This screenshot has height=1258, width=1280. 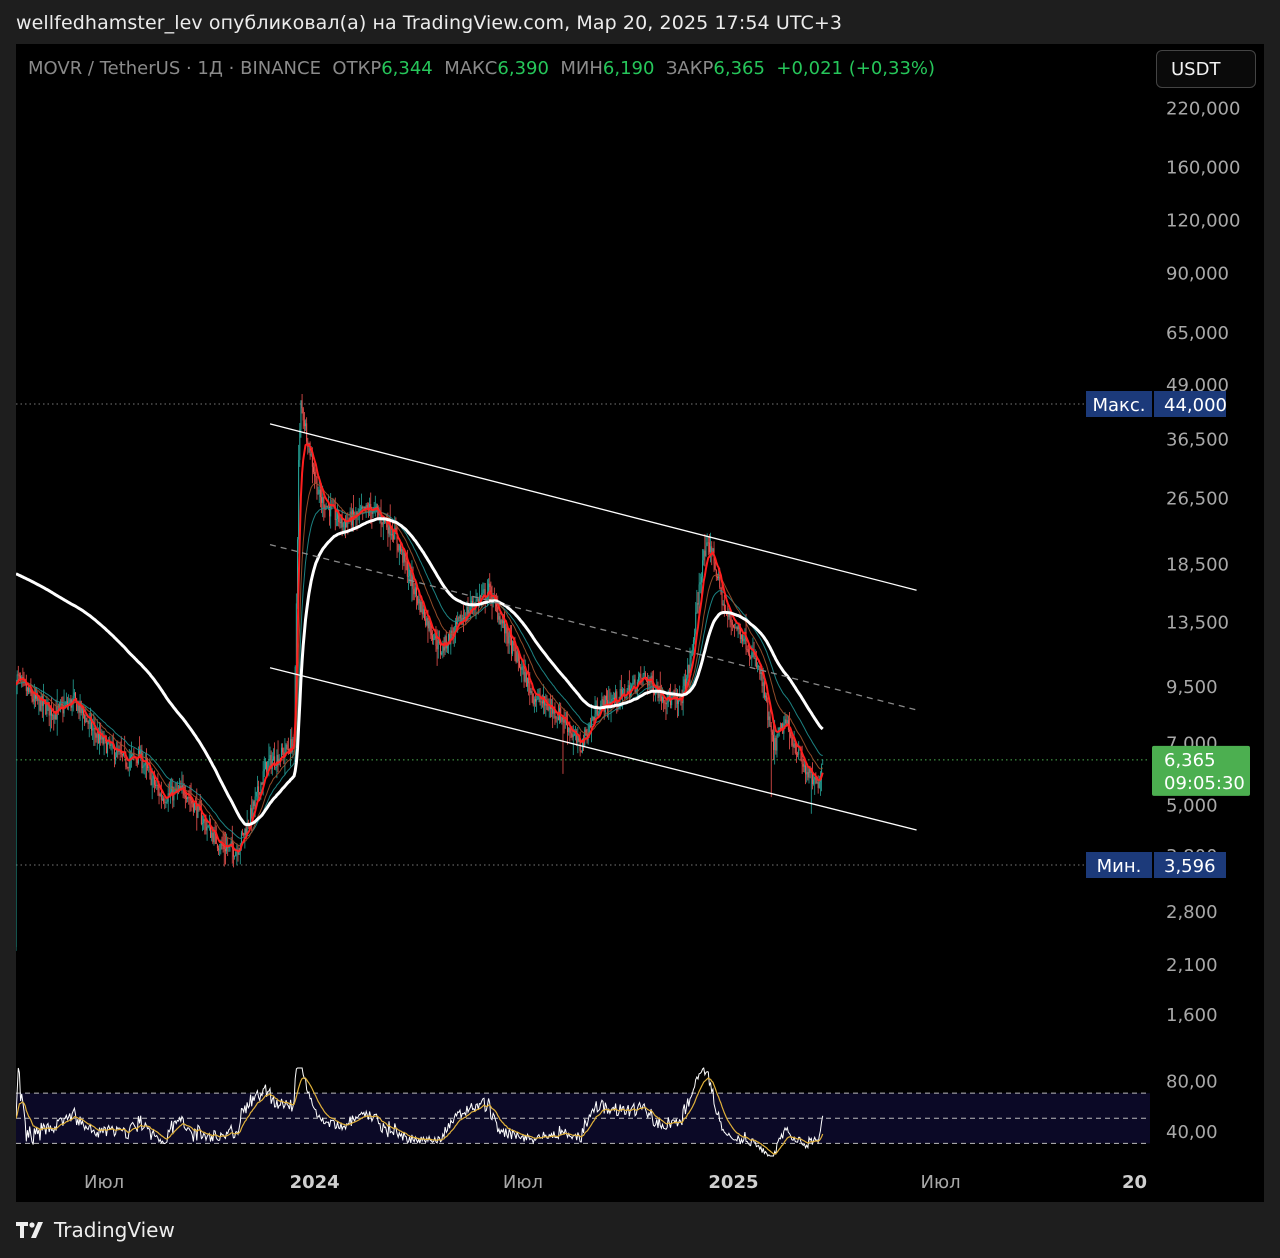 I want to click on tradingview-footer: TradingView, so click(x=95, y=1230).